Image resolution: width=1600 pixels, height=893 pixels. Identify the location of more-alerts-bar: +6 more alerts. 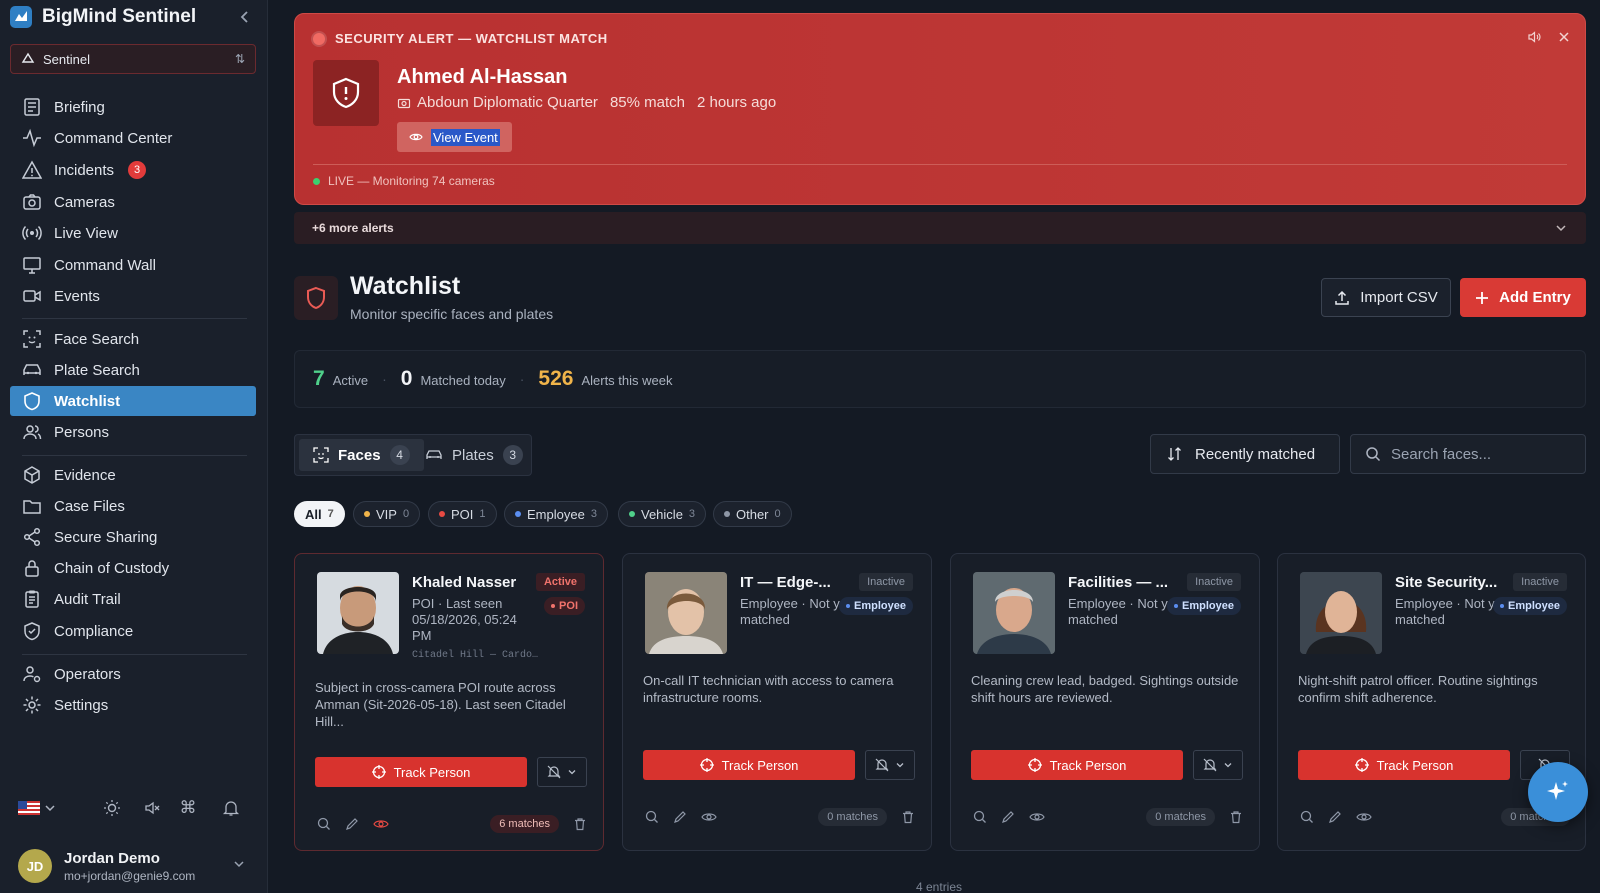
(940, 228).